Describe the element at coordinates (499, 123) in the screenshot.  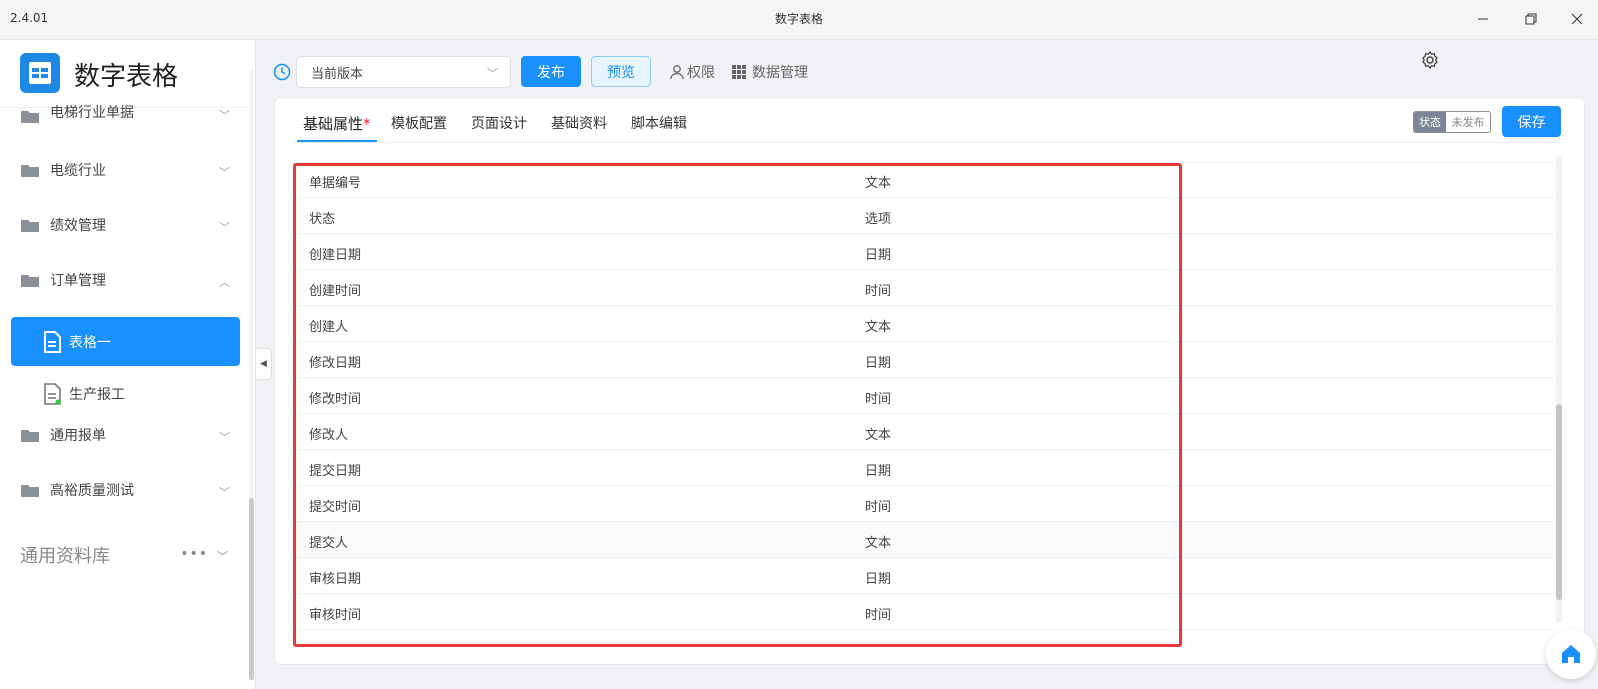
I see `tab-page-design: 页面设计` at that location.